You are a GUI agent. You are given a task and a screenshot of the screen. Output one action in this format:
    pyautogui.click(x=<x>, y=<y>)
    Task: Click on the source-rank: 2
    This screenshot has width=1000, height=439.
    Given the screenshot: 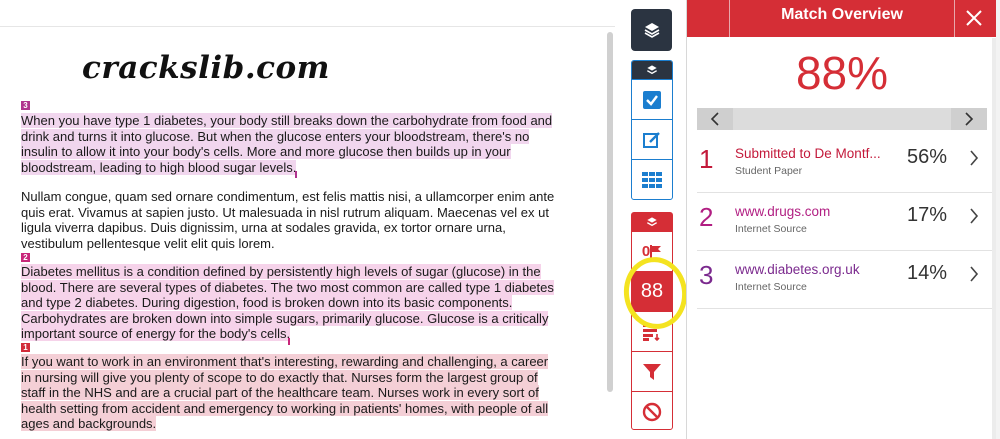 What is the action you would take?
    pyautogui.click(x=706, y=217)
    